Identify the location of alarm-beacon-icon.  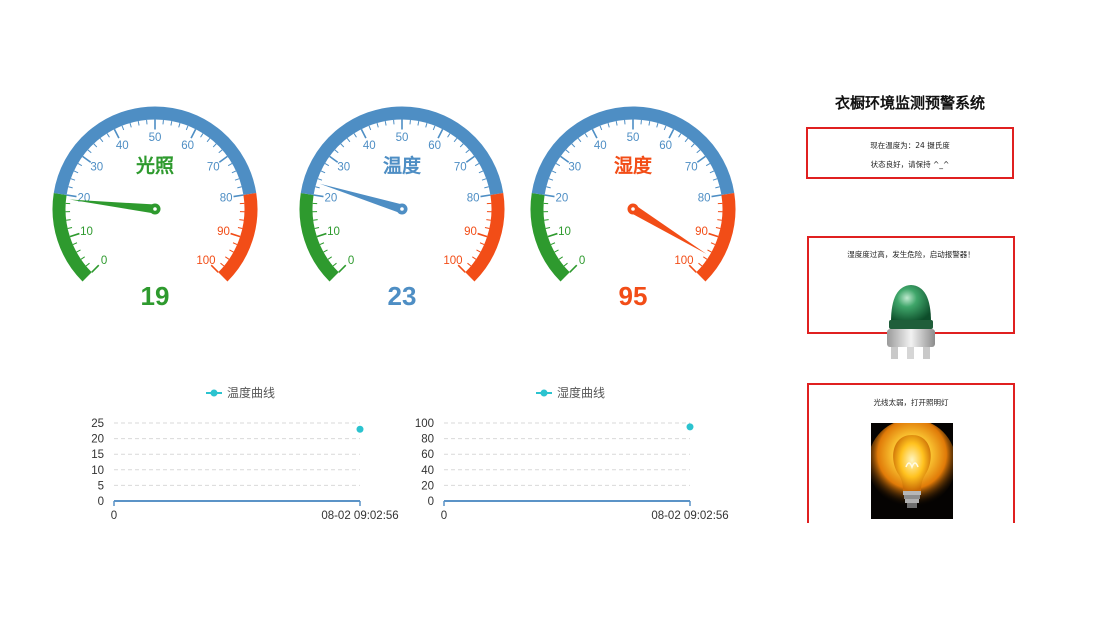
(911, 321).